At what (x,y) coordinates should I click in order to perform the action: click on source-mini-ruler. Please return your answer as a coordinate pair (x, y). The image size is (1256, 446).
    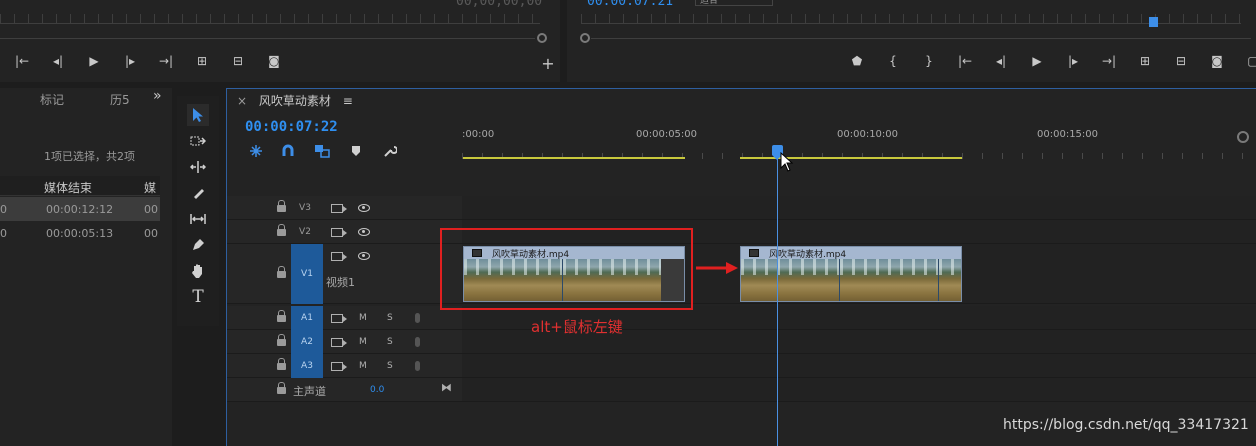
    Looking at the image, I should click on (270, 19).